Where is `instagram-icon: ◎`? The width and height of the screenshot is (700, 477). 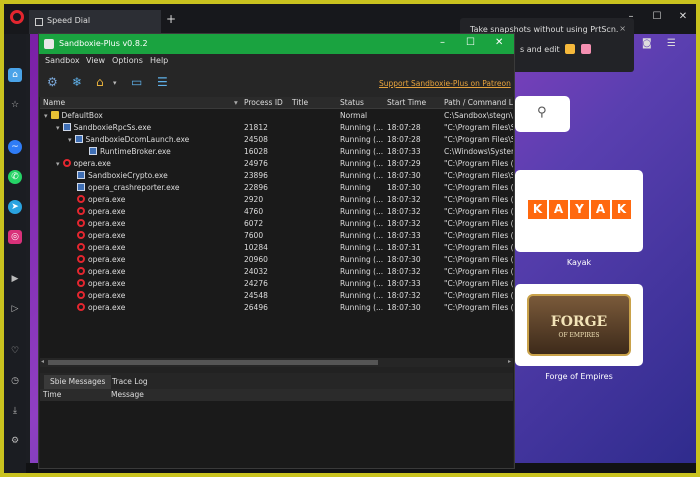 instagram-icon: ◎ is located at coordinates (15, 237).